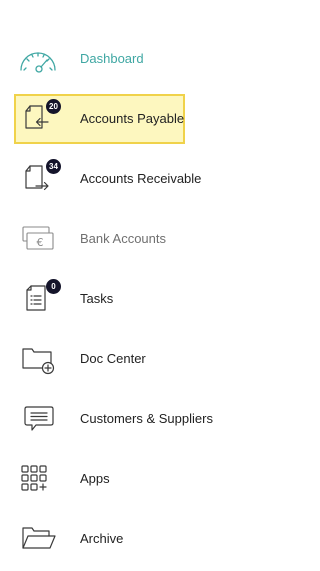  Describe the element at coordinates (39, 178) in the screenshot. I see `document-arrow-out-icon: 34` at that location.